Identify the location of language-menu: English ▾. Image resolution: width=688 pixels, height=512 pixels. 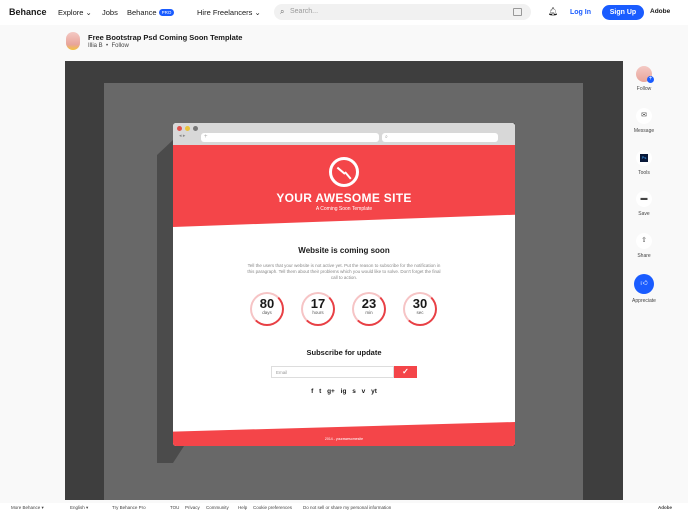
(79, 508).